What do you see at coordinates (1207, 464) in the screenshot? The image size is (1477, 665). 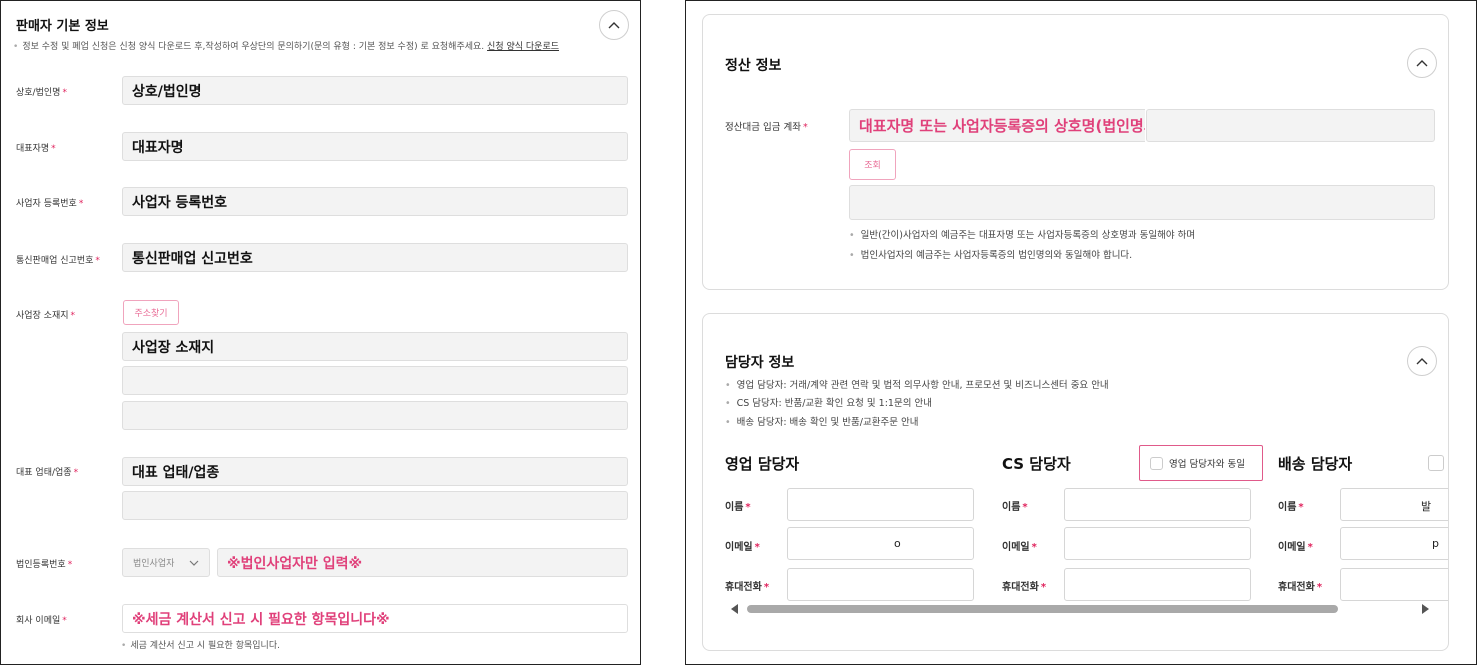 I see `same-as-sales-label: 영업 담당자와 동일` at bounding box center [1207, 464].